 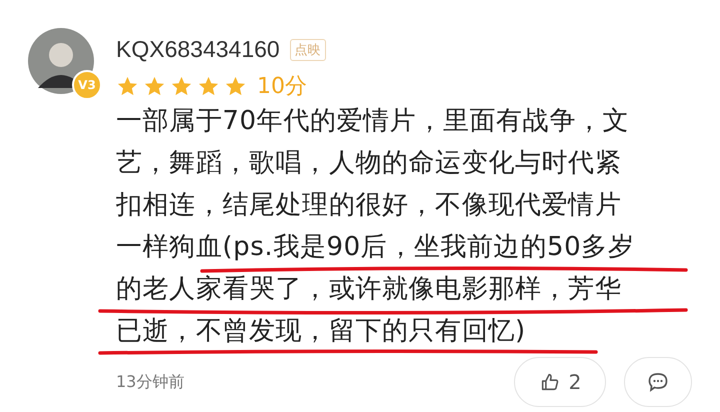 What do you see at coordinates (321, 331) in the screenshot?
I see `review-text: 已逝，不曾发现，留下的只有回忆)` at bounding box center [321, 331].